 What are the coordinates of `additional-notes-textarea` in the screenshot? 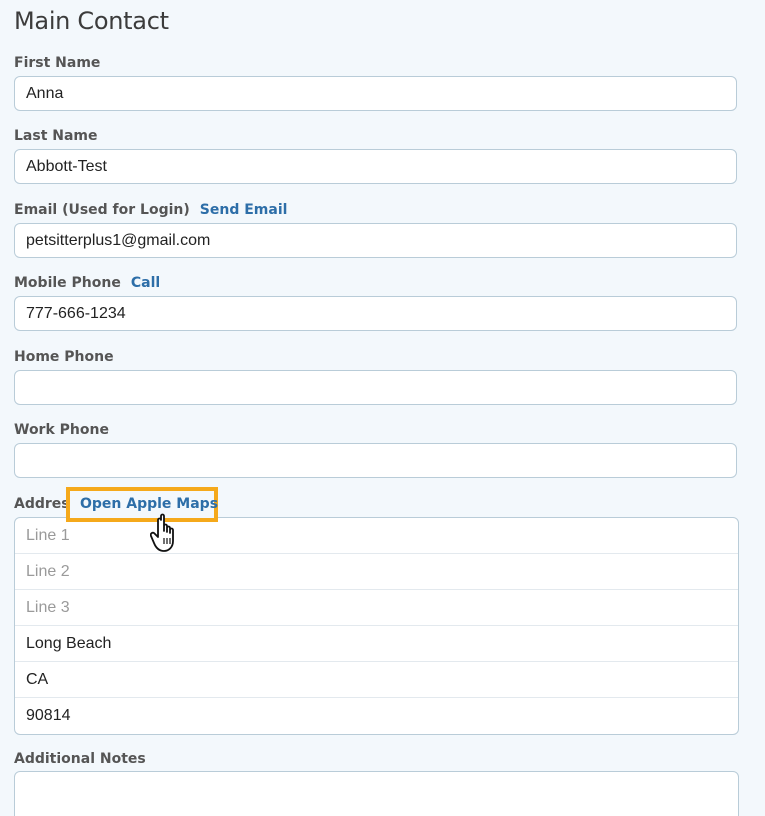 It's located at (376, 793).